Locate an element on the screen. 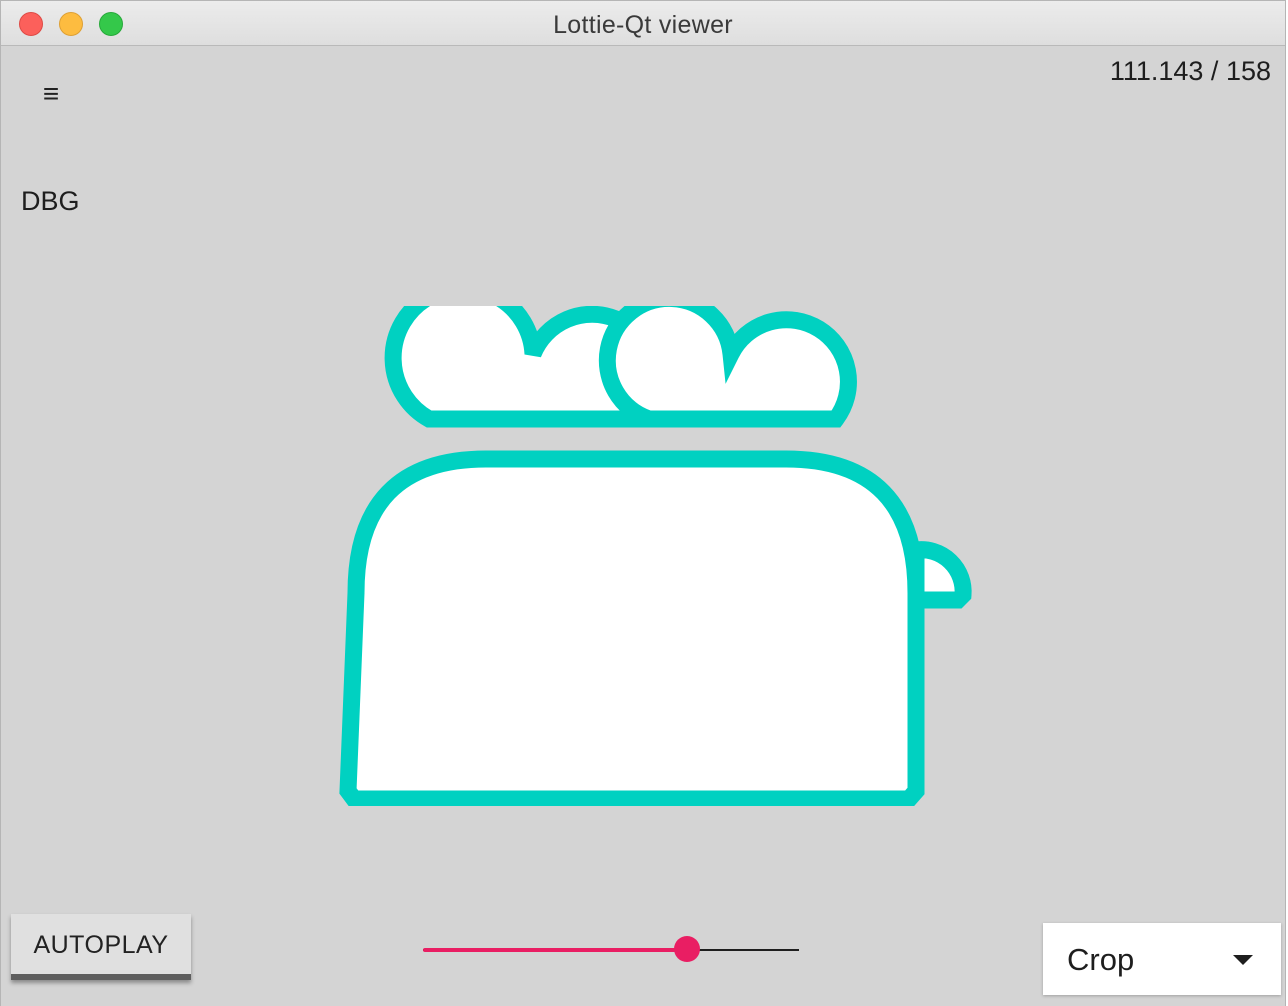 Image resolution: width=1288 pixels, height=1006 pixels. frame-counter: 111.143 / 158 is located at coordinates (1190, 71).